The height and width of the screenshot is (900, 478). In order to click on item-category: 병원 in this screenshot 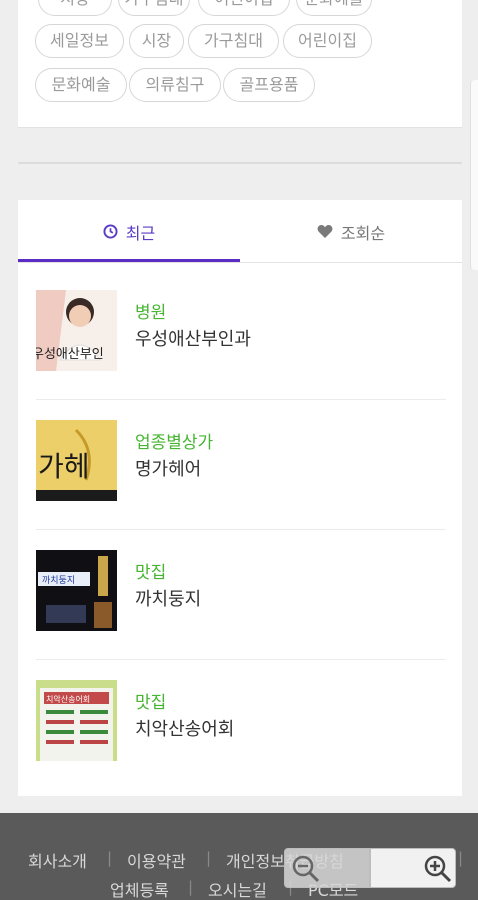, I will do `click(151, 313)`.